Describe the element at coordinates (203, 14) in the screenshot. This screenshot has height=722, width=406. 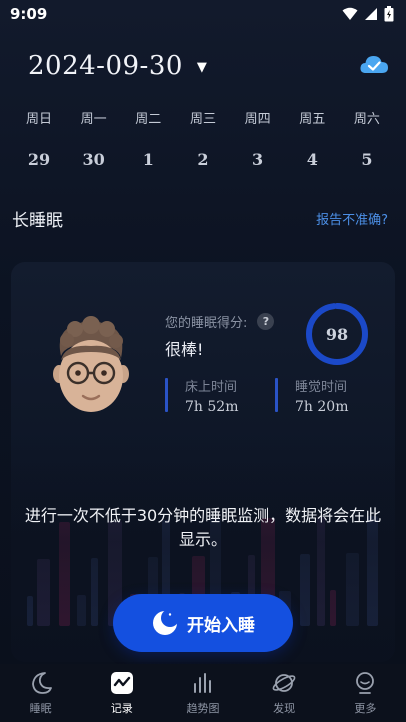
I see `status-bar: 9:09` at that location.